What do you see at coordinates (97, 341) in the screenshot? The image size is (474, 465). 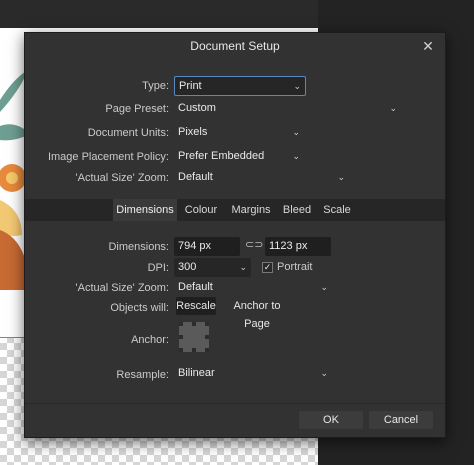 I see `anchor-row: Anchor:` at bounding box center [97, 341].